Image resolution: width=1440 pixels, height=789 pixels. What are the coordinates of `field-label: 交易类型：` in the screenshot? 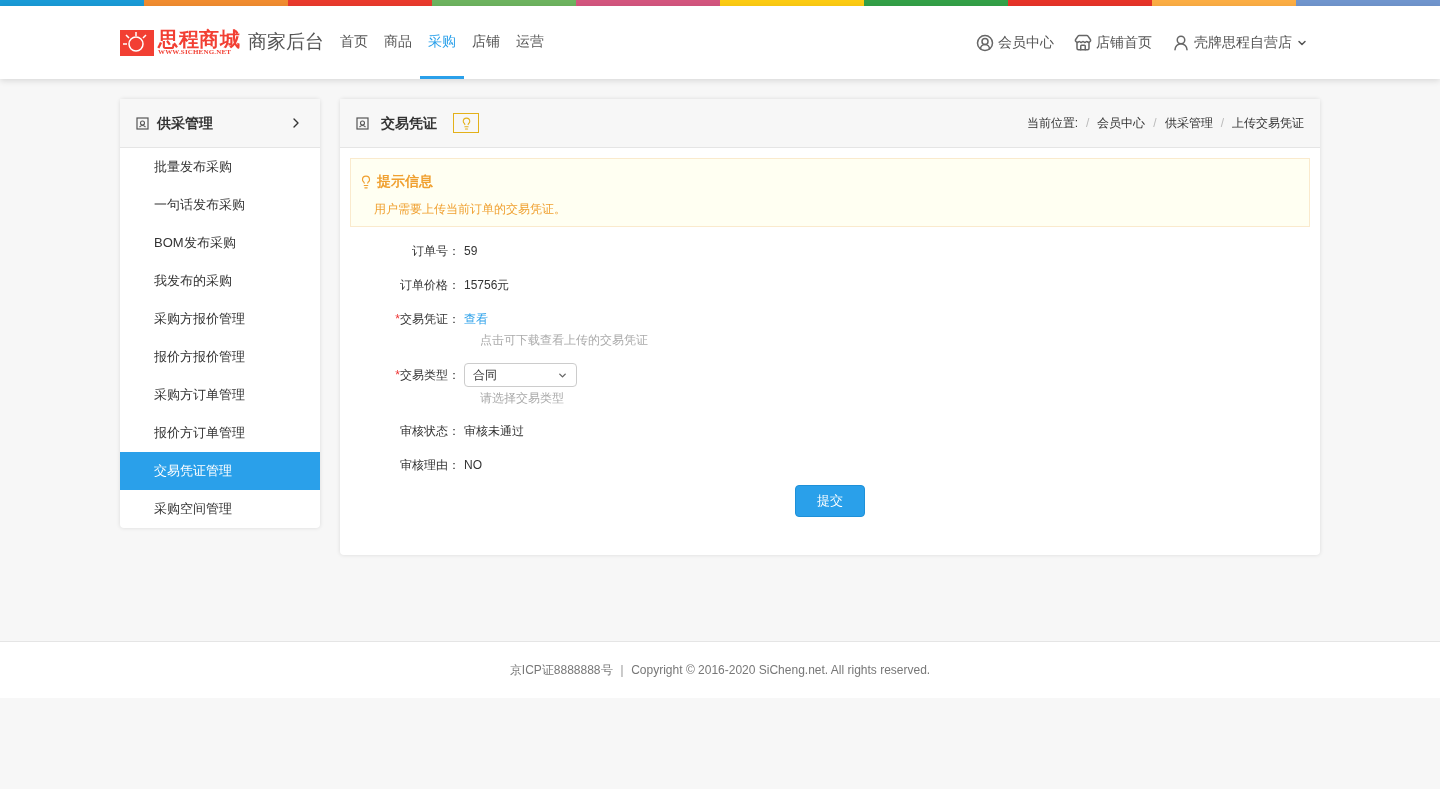 It's located at (430, 375).